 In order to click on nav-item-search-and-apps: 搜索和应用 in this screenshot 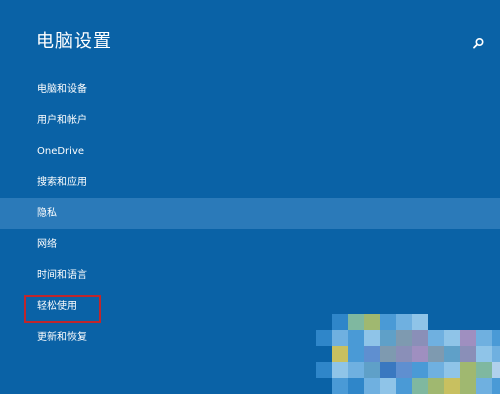, I will do `click(250, 182)`.